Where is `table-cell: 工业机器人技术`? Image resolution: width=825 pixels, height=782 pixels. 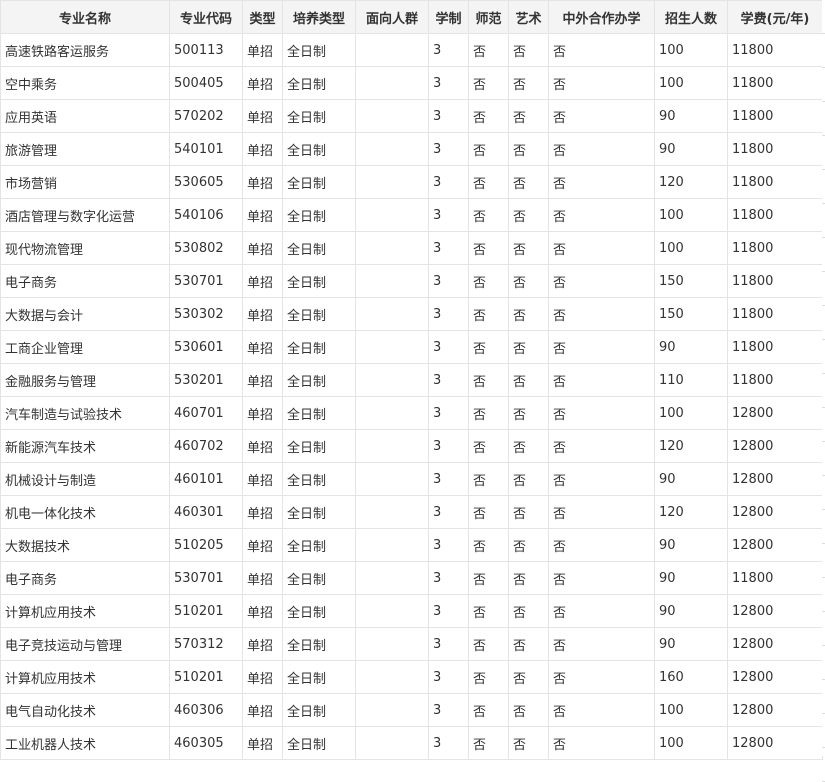 table-cell: 工业机器人技术 is located at coordinates (85, 743).